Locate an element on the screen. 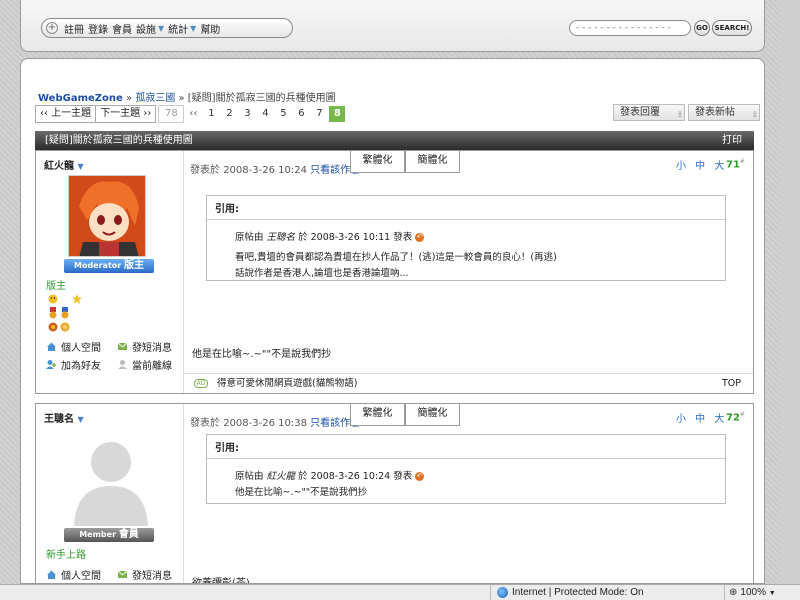 Image resolution: width=800 pixels, height=600 pixels. post-meta: 發表於 2008-3-26 10:38 只看該作者 is located at coordinates (275, 421).